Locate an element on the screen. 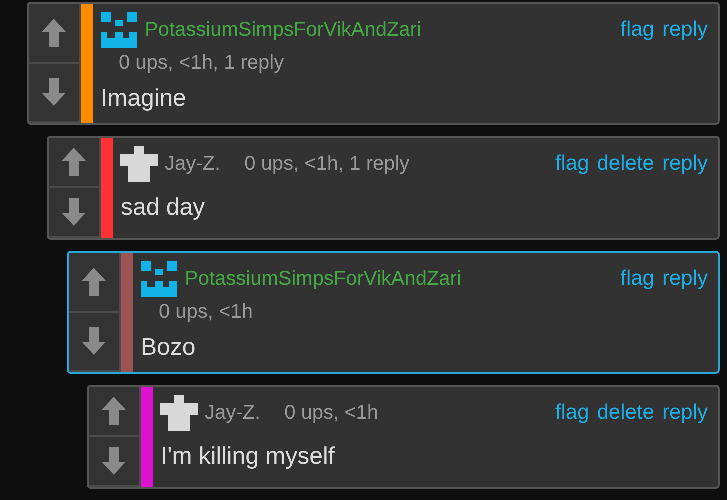  comment-text: sad day is located at coordinates (163, 208).